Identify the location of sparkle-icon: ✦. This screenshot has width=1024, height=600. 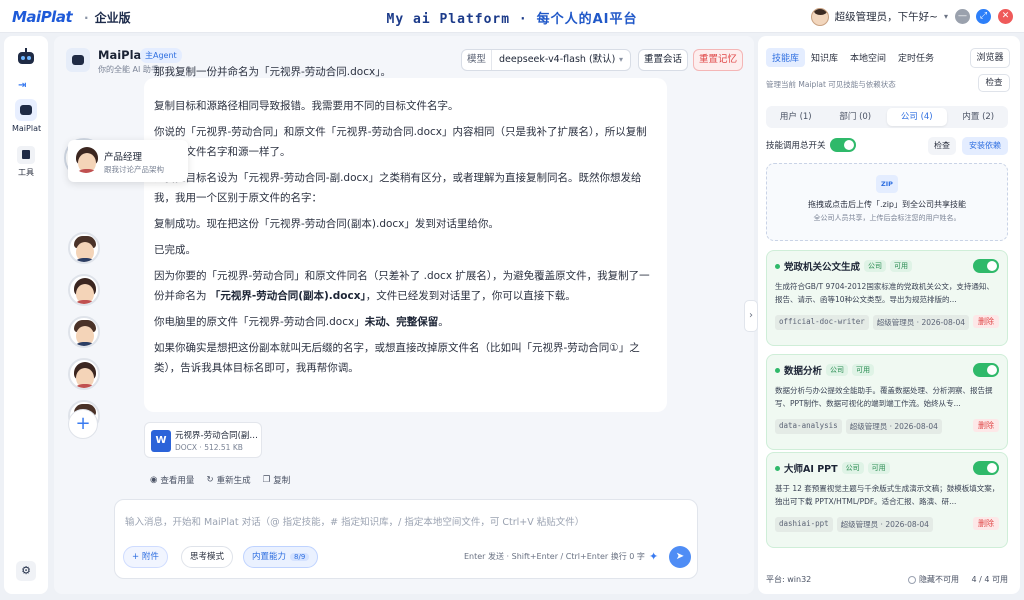
(653, 556).